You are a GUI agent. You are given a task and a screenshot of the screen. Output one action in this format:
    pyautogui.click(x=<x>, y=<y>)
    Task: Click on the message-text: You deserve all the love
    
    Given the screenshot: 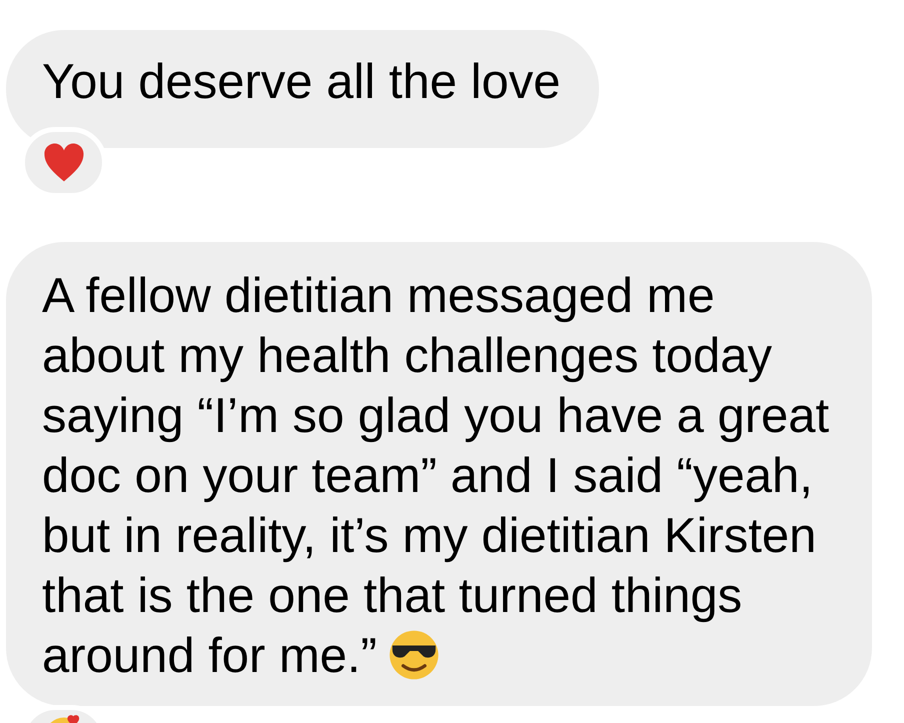 What is the action you would take?
    pyautogui.click(x=301, y=82)
    